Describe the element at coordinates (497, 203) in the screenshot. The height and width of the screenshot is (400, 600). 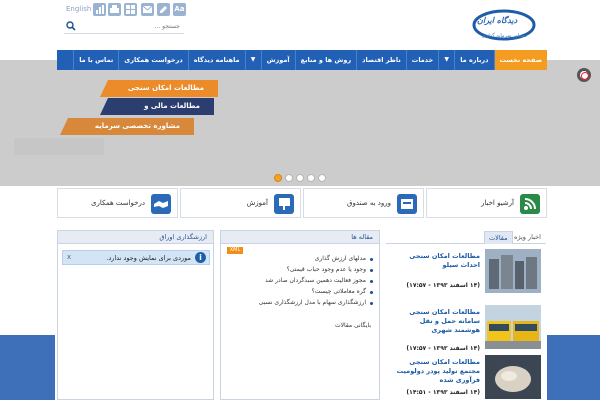
I see `quick-link-label: آرشیو اخبار` at that location.